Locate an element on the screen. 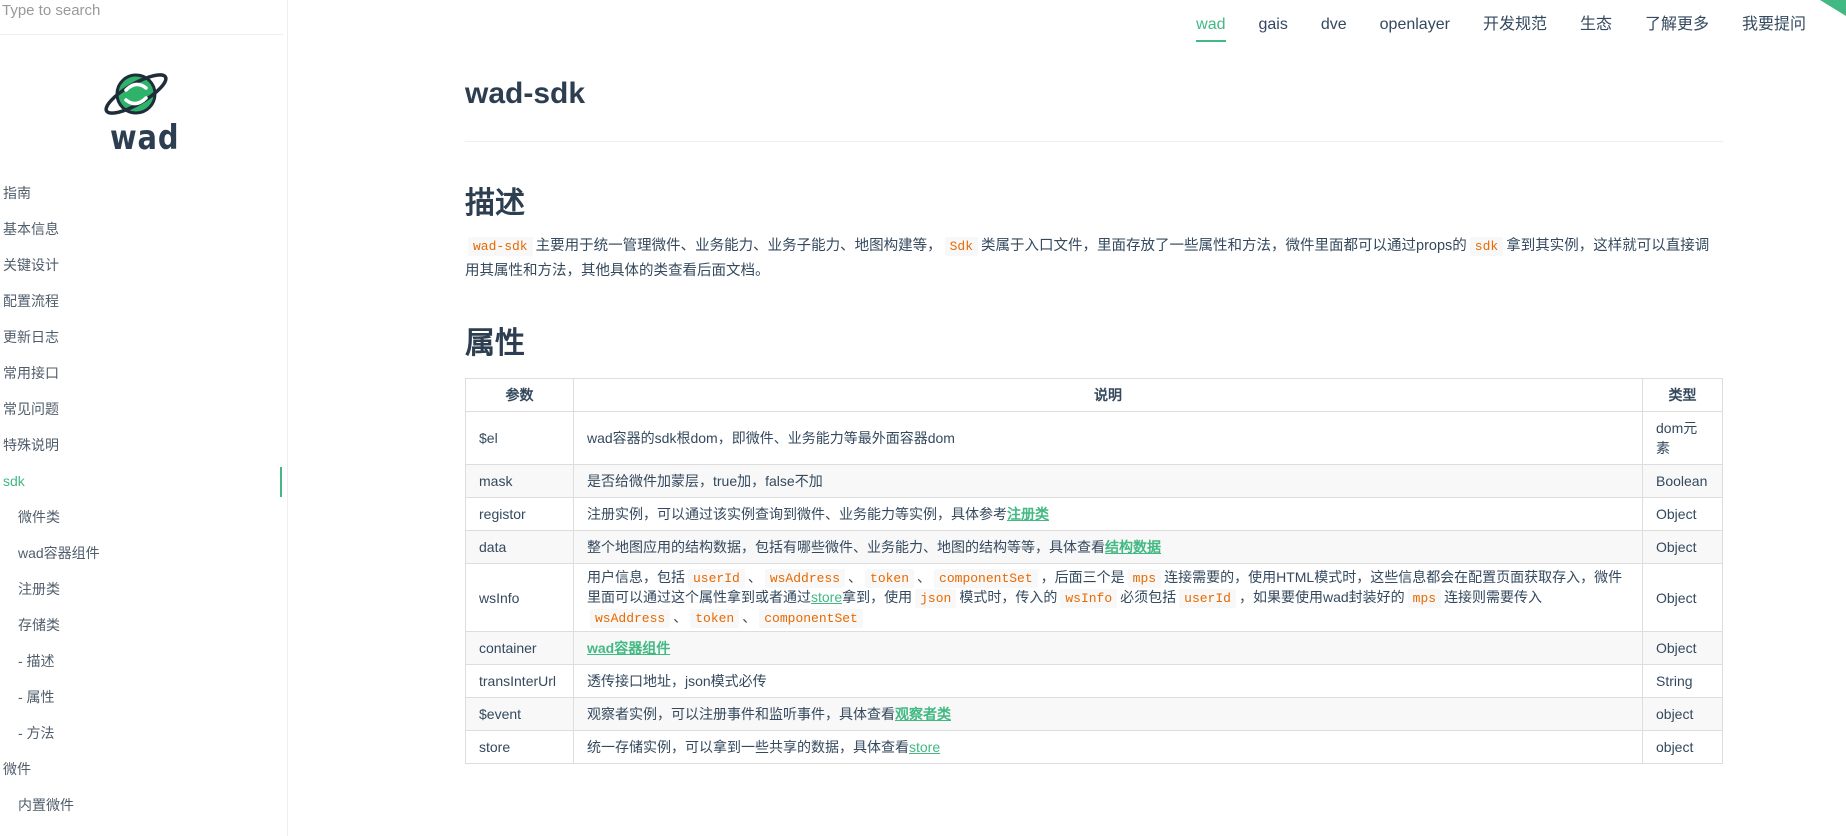 This screenshot has width=1846, height=836. code-inline: Sdk is located at coordinates (961, 246).